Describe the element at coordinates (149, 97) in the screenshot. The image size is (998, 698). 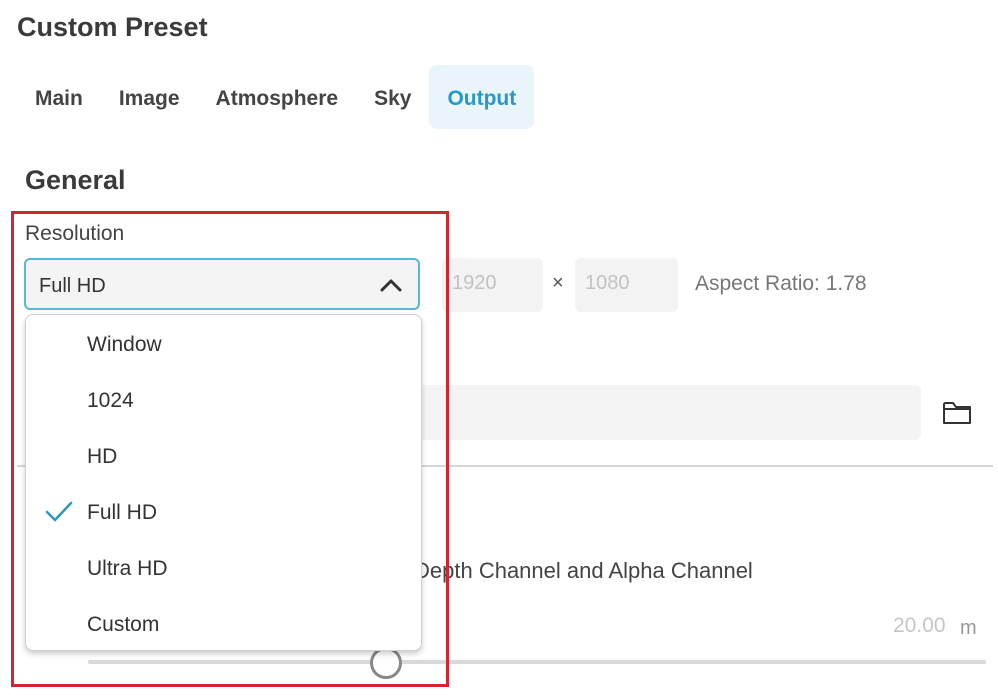
I see `tab-image: Image` at that location.